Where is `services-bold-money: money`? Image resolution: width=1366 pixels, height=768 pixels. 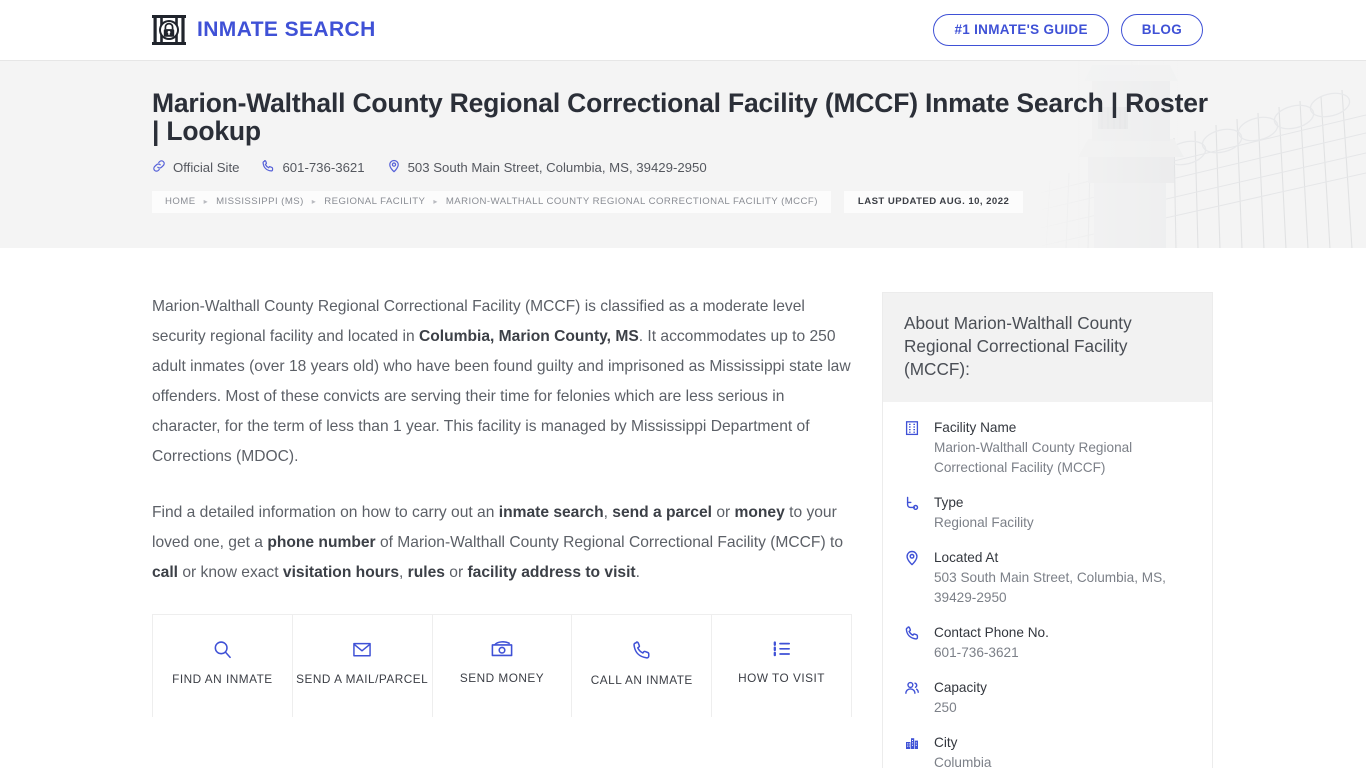
services-bold-money: money is located at coordinates (759, 512).